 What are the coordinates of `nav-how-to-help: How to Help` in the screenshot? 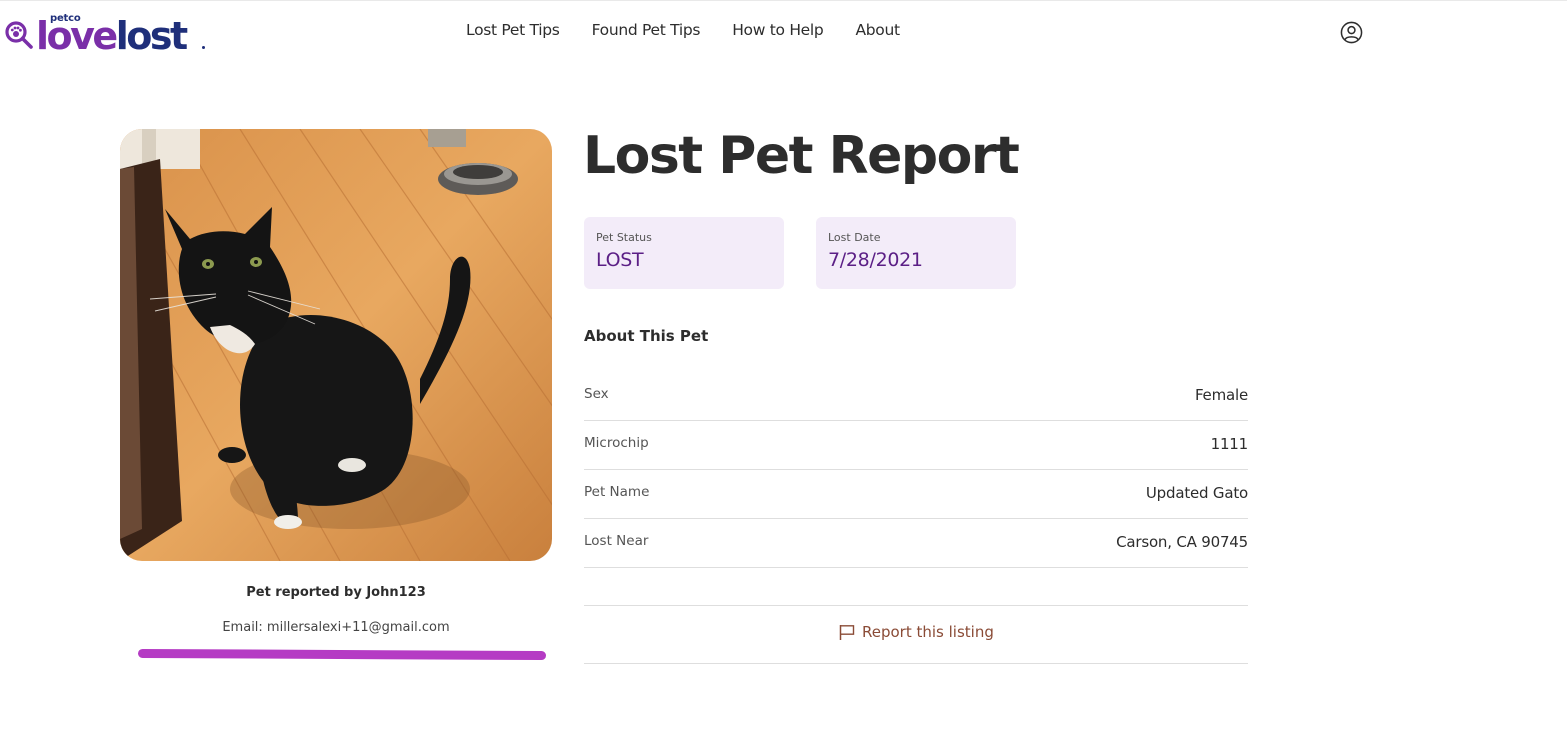 It's located at (778, 30).